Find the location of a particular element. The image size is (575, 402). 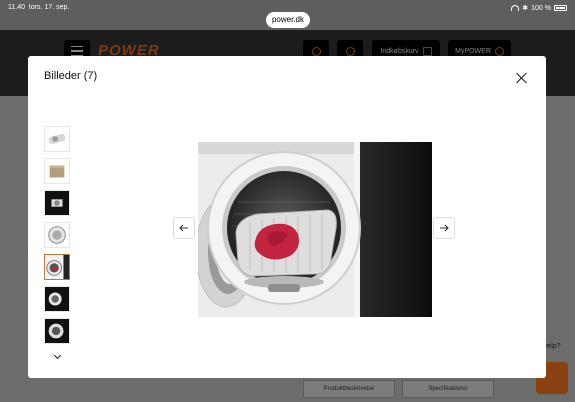

arrow-right-icon is located at coordinates (444, 228).